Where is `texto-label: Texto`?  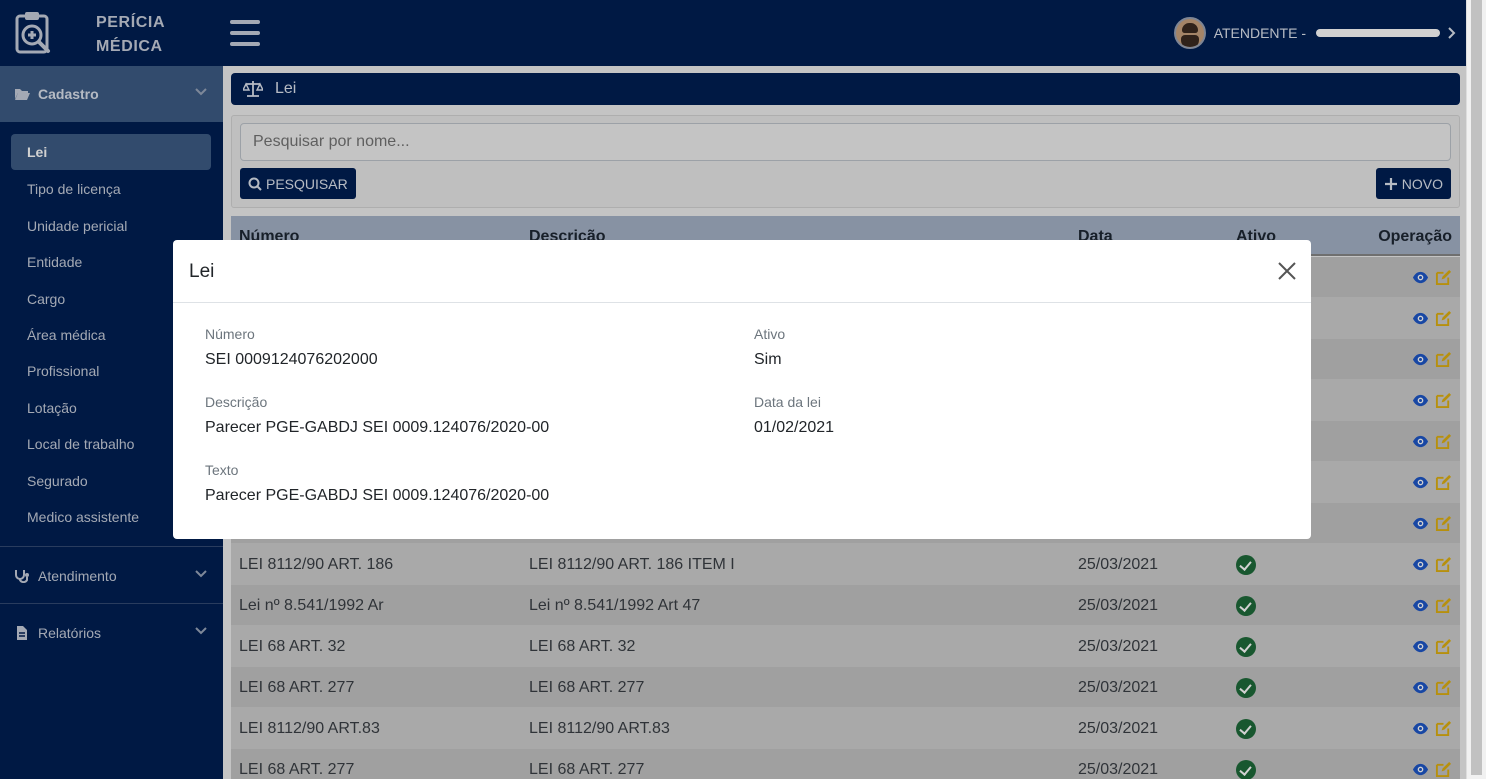 texto-label: Texto is located at coordinates (222, 470).